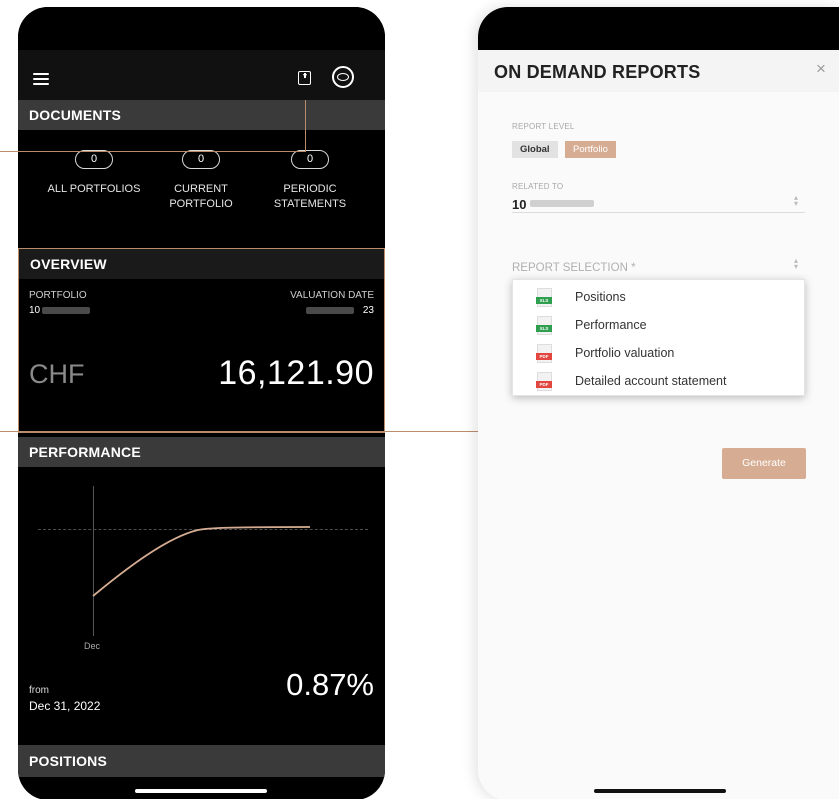 The width and height of the screenshot is (839, 799). What do you see at coordinates (201, 561) in the screenshot?
I see `performance-line` at bounding box center [201, 561].